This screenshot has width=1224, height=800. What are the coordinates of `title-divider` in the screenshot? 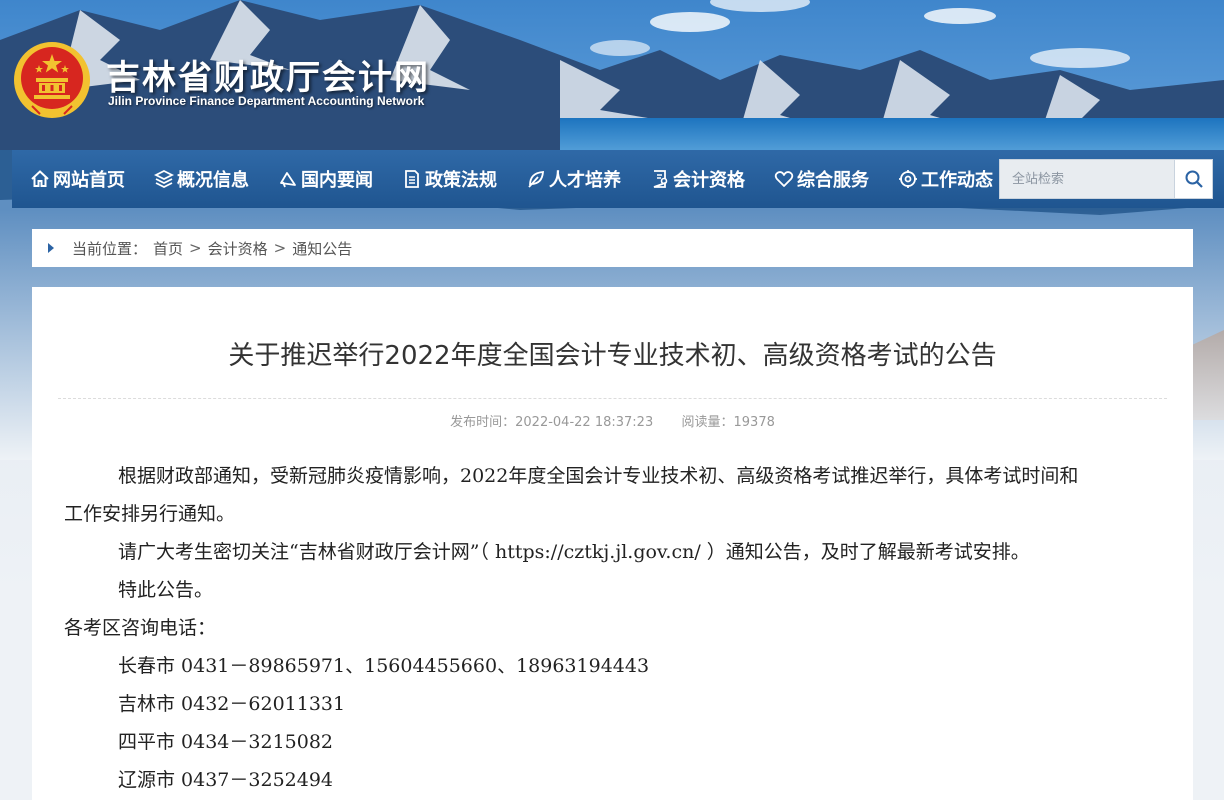 It's located at (612, 398).